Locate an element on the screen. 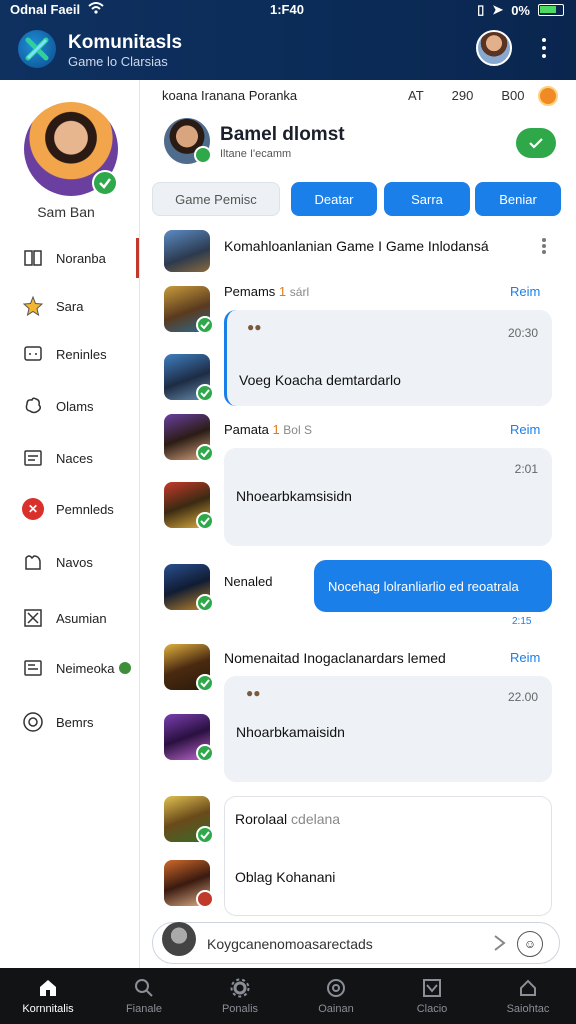 The width and height of the screenshot is (576, 1024). app-logo-icon is located at coordinates (37, 49).